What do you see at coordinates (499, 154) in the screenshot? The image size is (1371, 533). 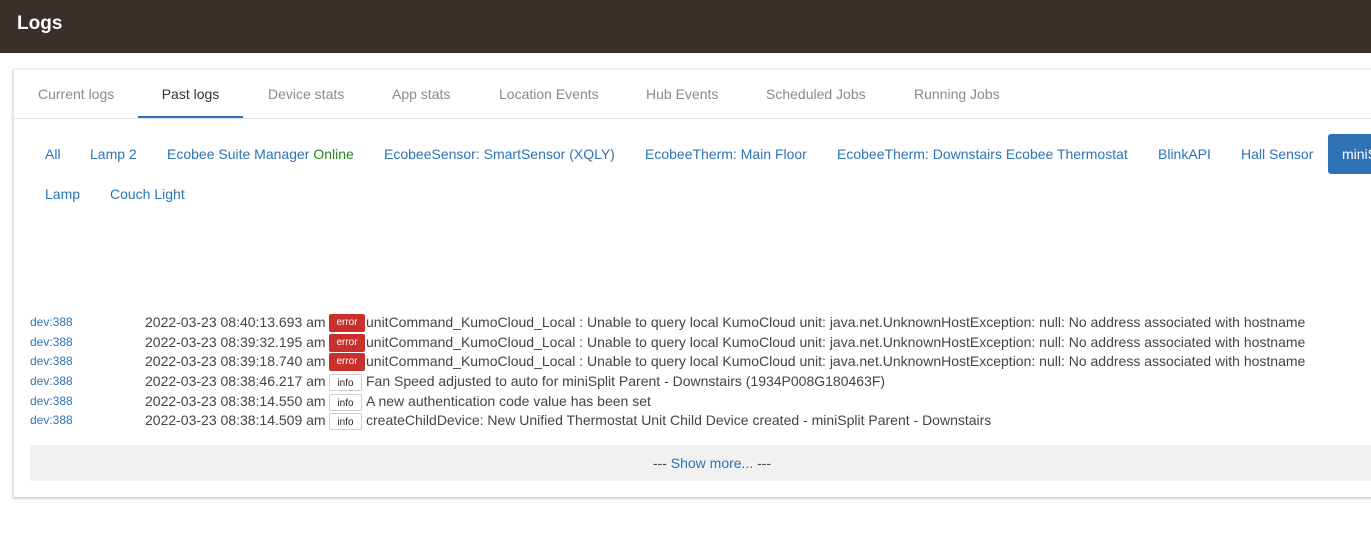 I see `device-filter-ecobee-sensor: EcobeeSensor: SmartSensor (XQLY)` at bounding box center [499, 154].